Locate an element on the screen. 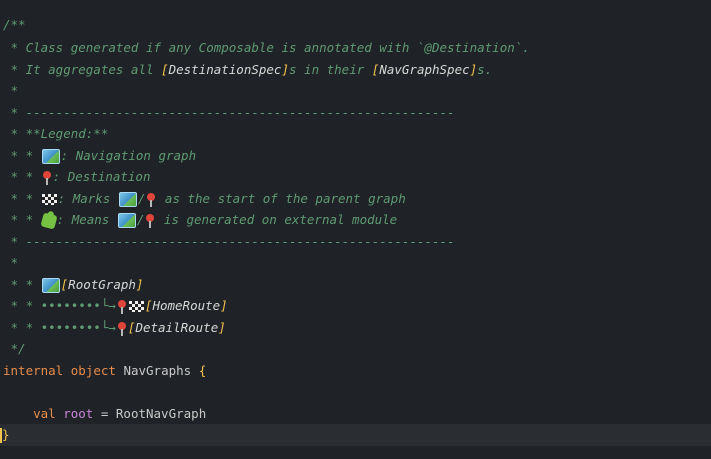 Image resolution: width=711 pixels, height=459 pixels. detail-route-link: DetailRoute is located at coordinates (176, 327).